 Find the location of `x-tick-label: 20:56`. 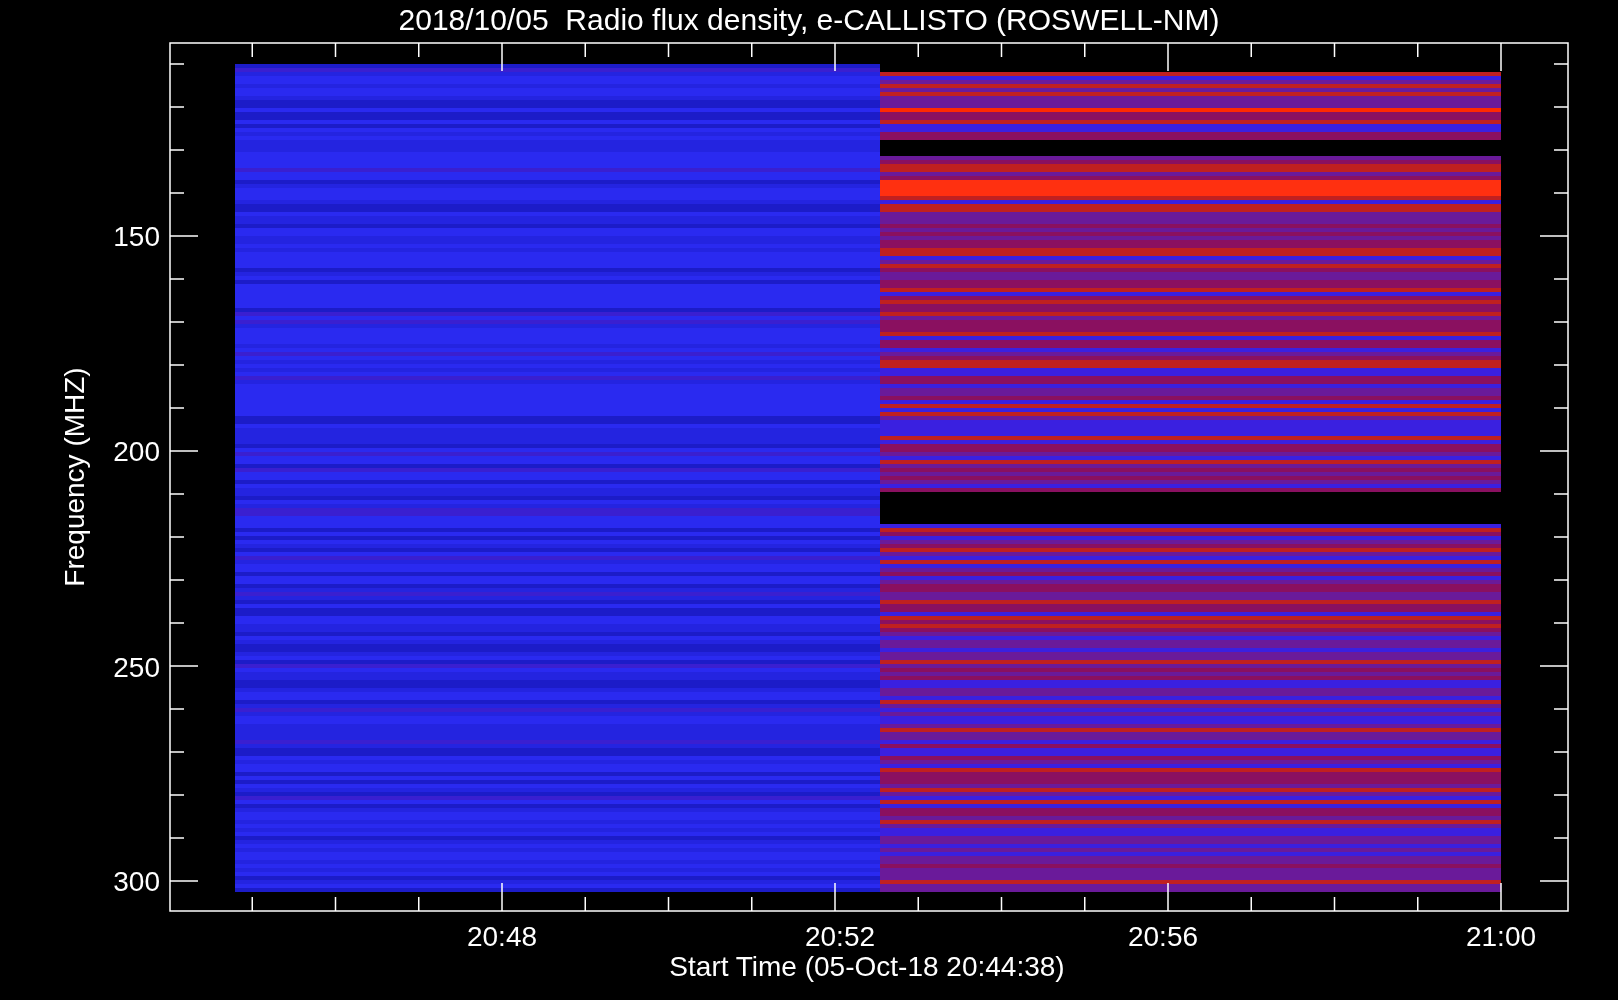

x-tick-label: 20:56 is located at coordinates (1163, 936).